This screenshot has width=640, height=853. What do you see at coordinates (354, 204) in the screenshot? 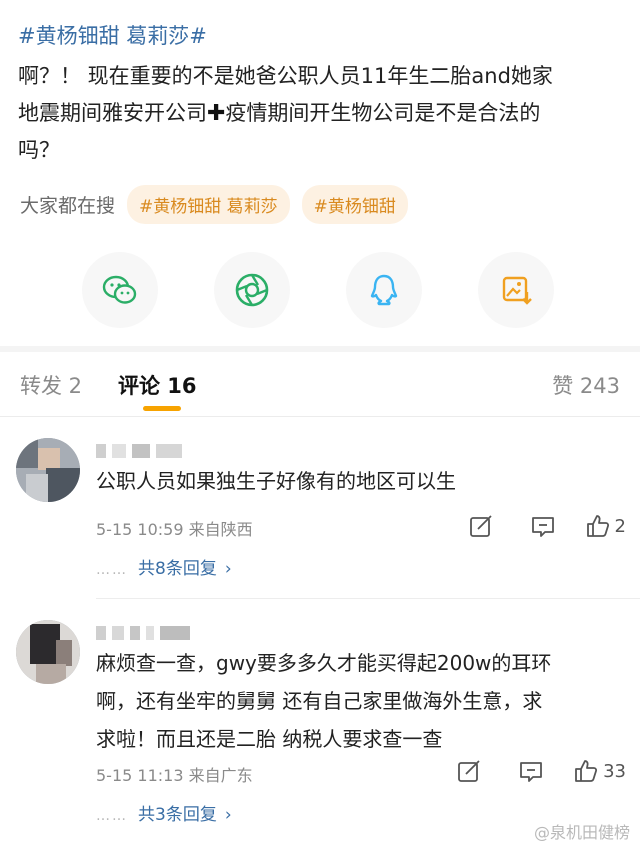
I see `hot-search-chip: #黄杨钿甜` at bounding box center [354, 204].